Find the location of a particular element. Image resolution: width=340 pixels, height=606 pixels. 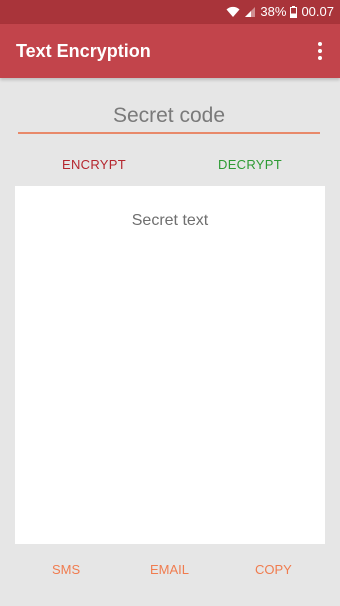

decrypt-button: DECRYPT is located at coordinates (250, 164).